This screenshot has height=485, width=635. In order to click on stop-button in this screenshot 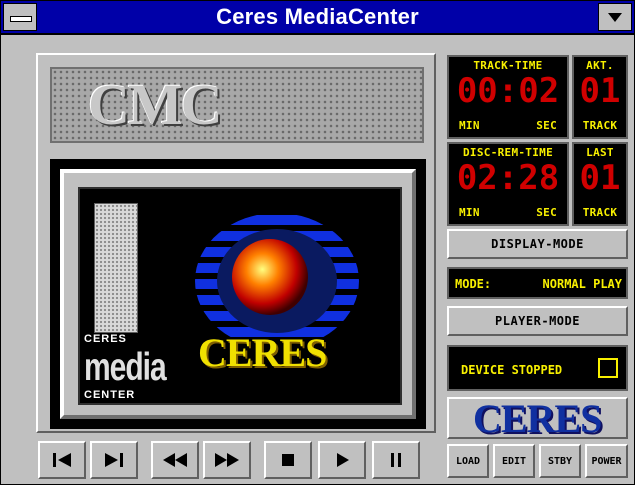, I will do `click(288, 460)`.